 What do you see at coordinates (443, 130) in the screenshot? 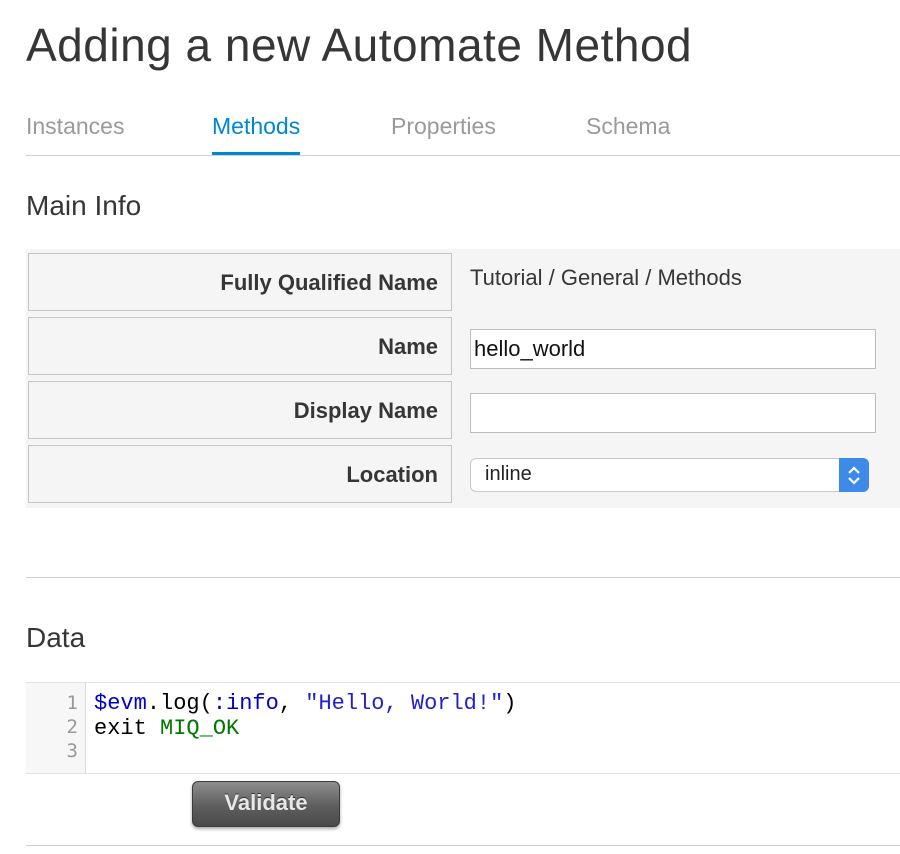
I see `tab-properties: Properties` at bounding box center [443, 130].